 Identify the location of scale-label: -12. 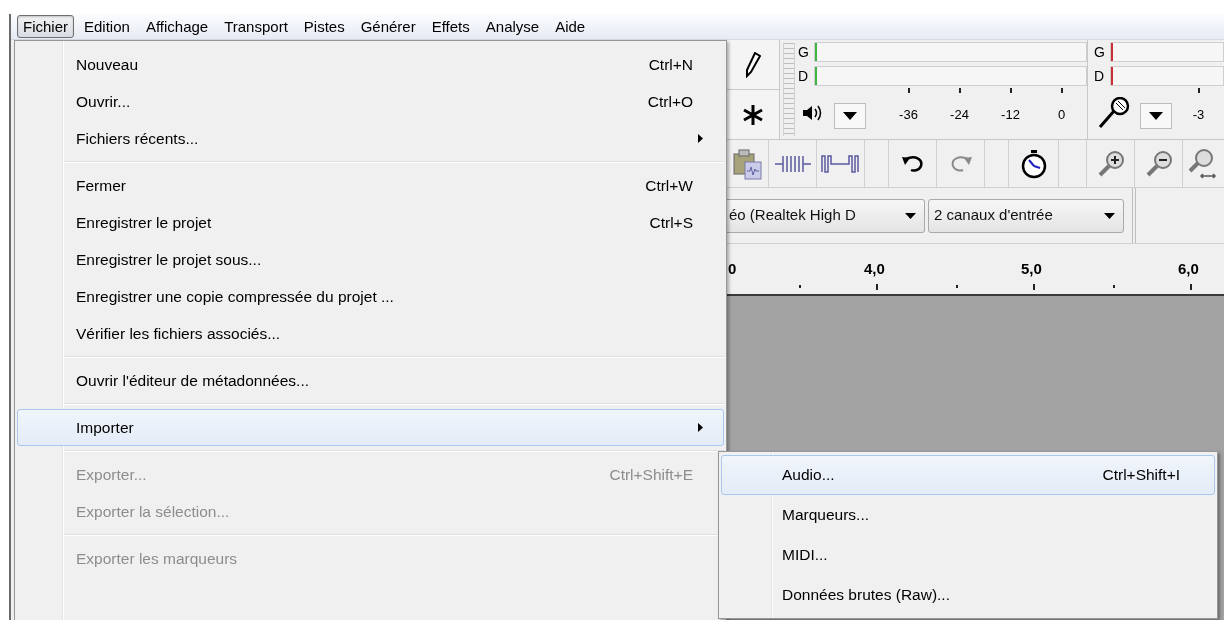
(1010, 115).